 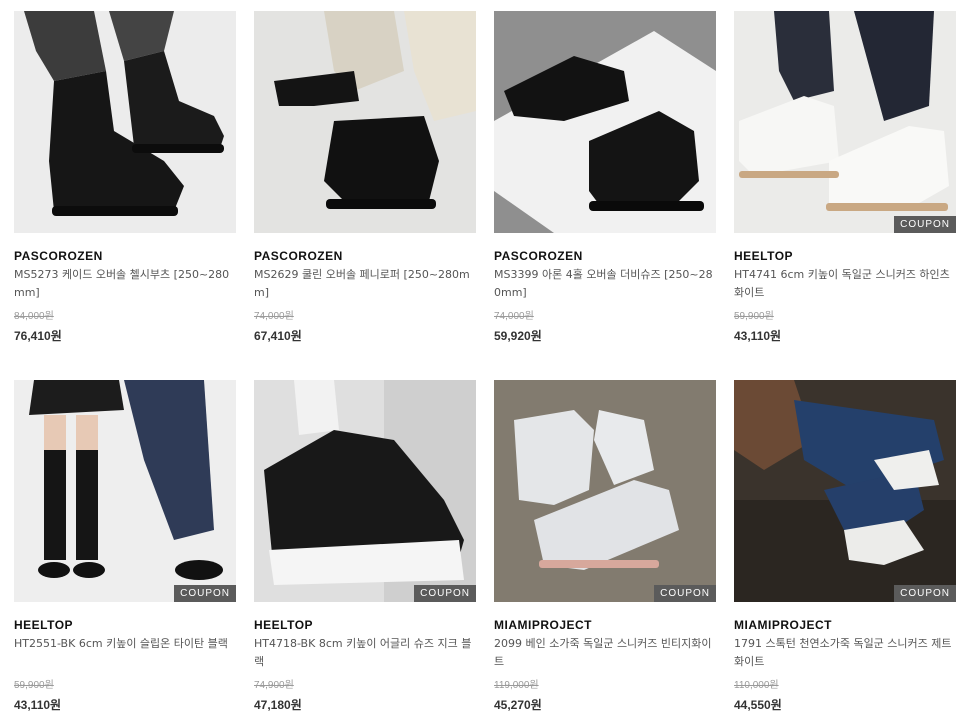 What do you see at coordinates (278, 705) in the screenshot?
I see `sale-price: 47,180원` at bounding box center [278, 705].